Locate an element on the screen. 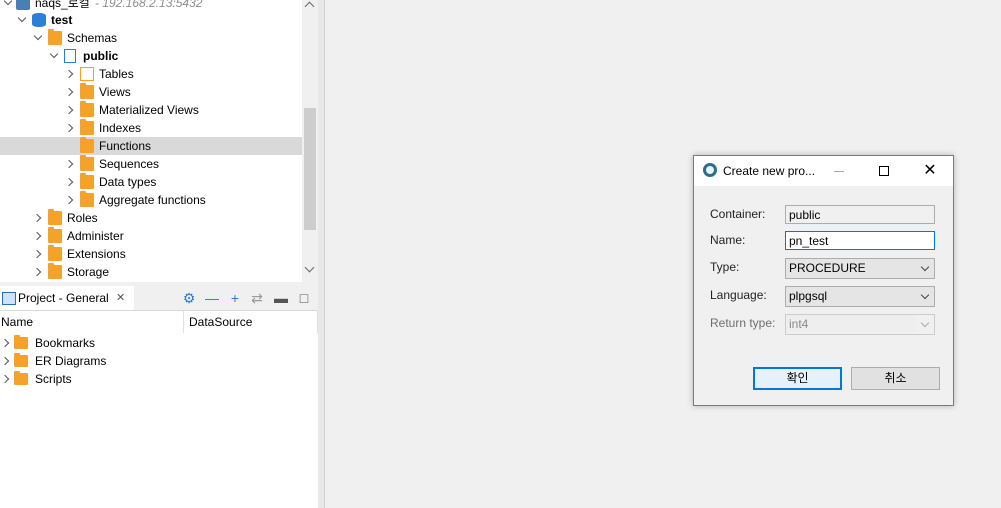  tree-row-aggregate-functions: Aggregate functions is located at coordinates (151, 200).